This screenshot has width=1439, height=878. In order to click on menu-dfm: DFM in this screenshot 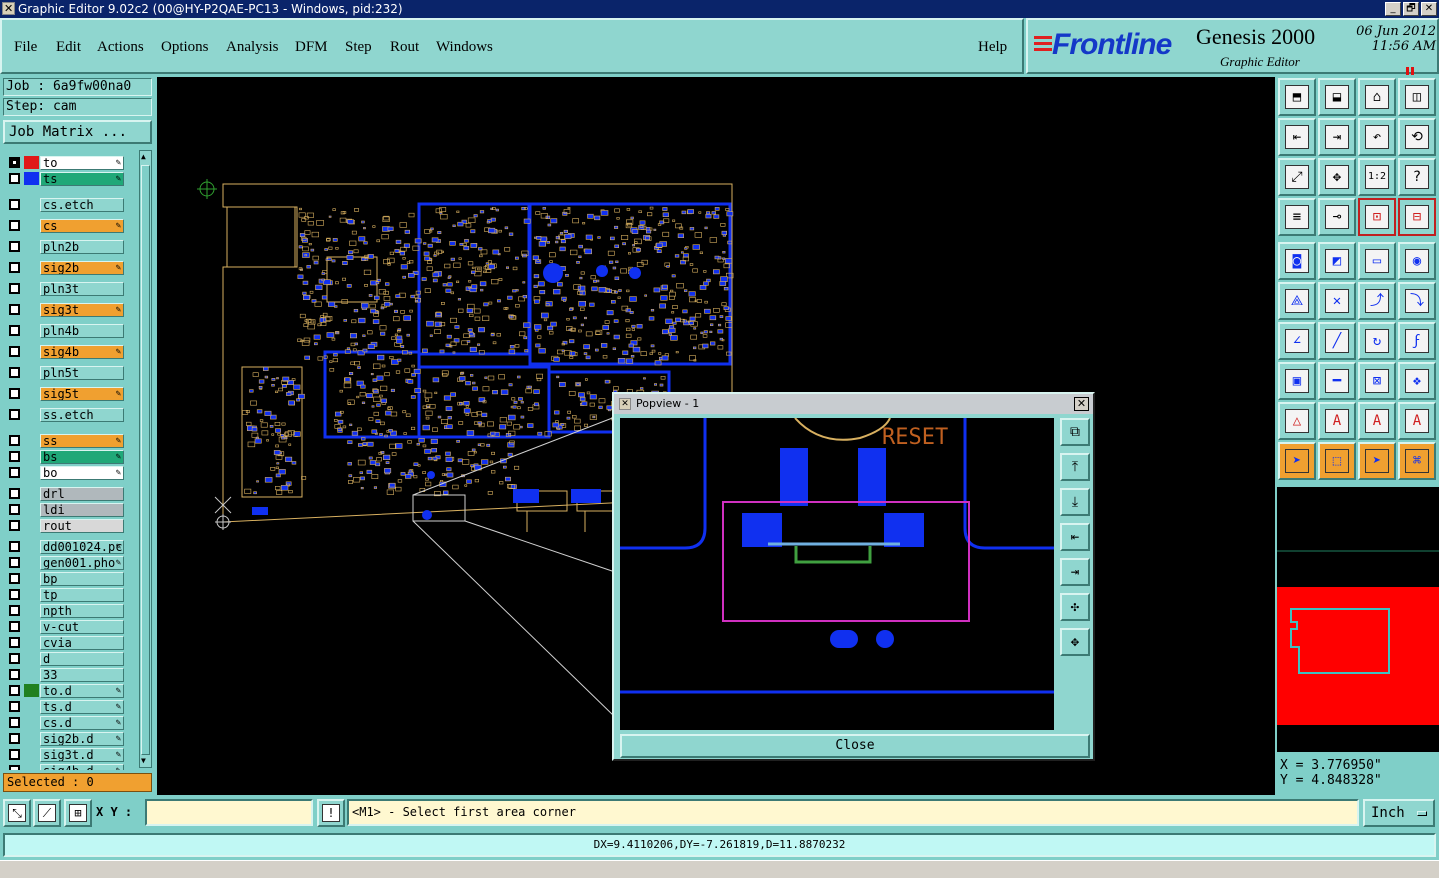, I will do `click(311, 47)`.